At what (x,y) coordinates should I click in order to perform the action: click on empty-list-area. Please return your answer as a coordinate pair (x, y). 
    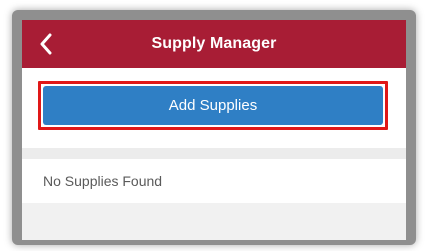
    Looking at the image, I should click on (214, 221).